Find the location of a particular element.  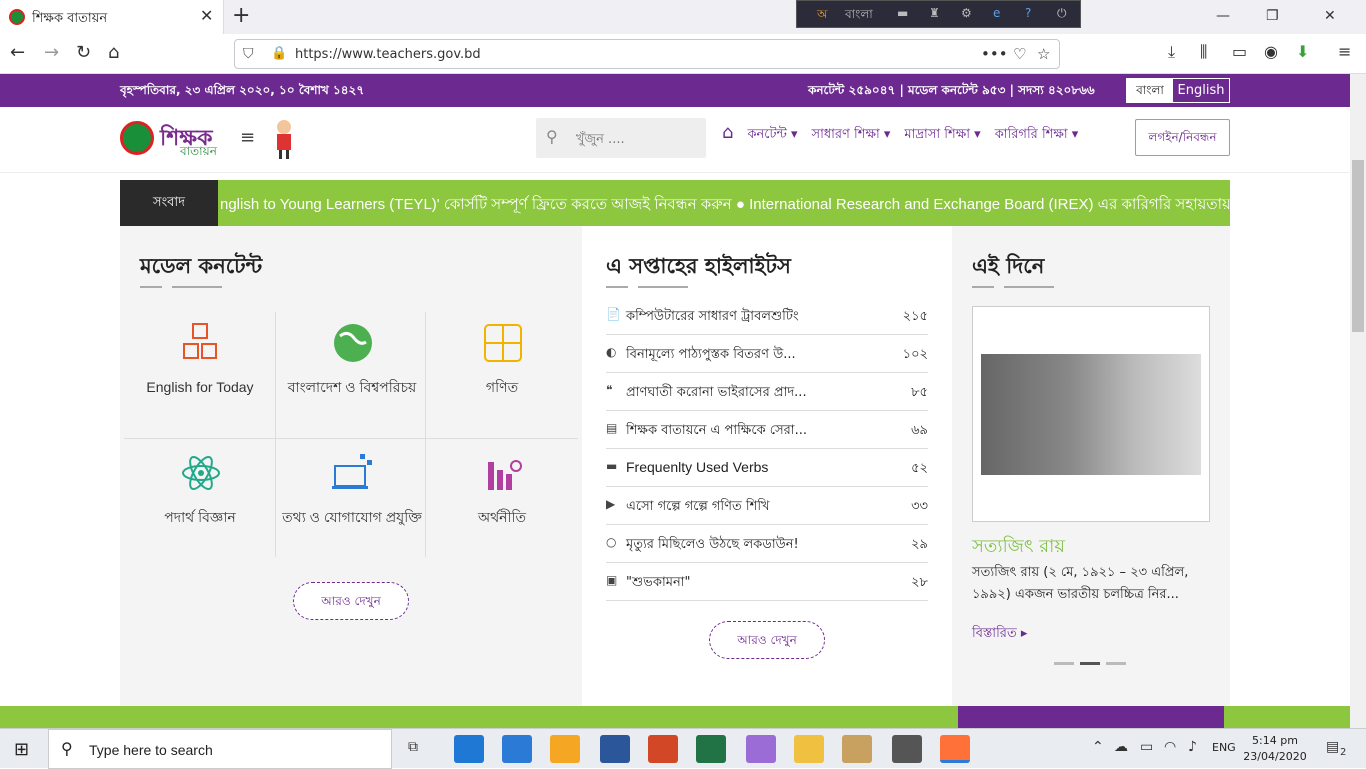

lang-bangla-button: বাংলা is located at coordinates (1150, 90).